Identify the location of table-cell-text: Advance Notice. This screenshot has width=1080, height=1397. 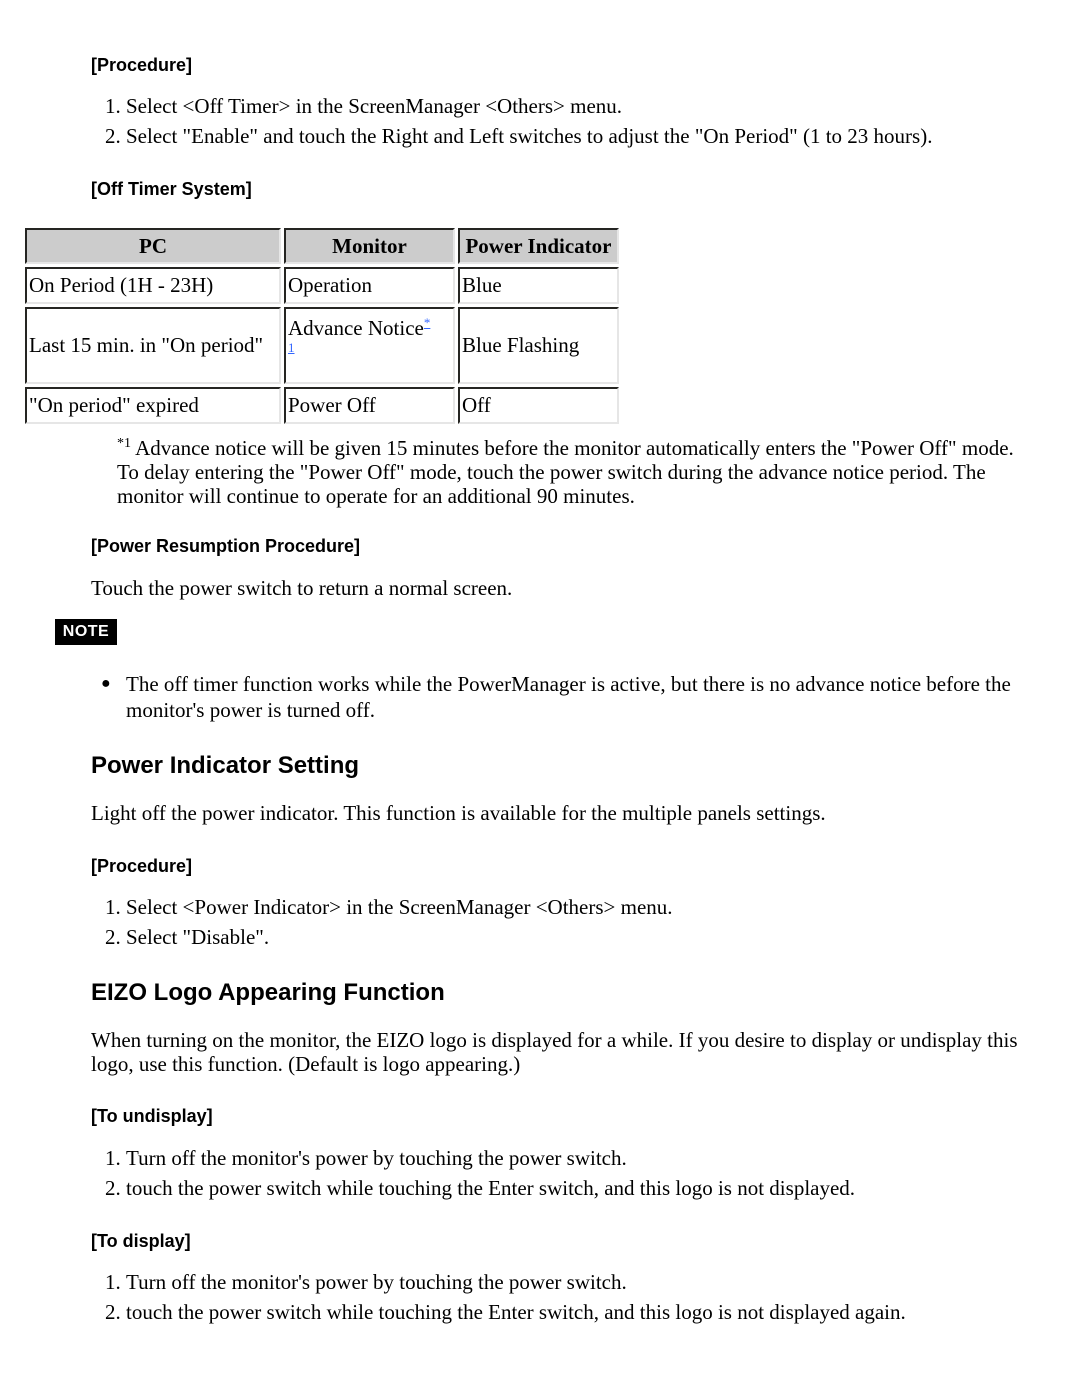
(356, 328).